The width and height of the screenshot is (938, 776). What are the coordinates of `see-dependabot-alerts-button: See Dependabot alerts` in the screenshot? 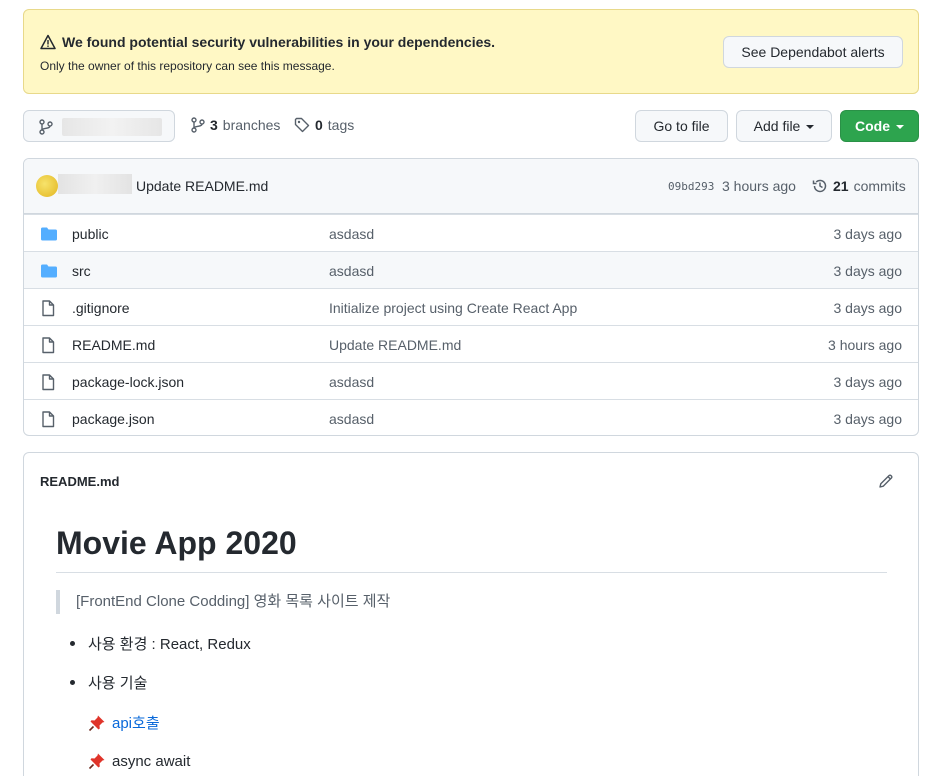 It's located at (813, 52).